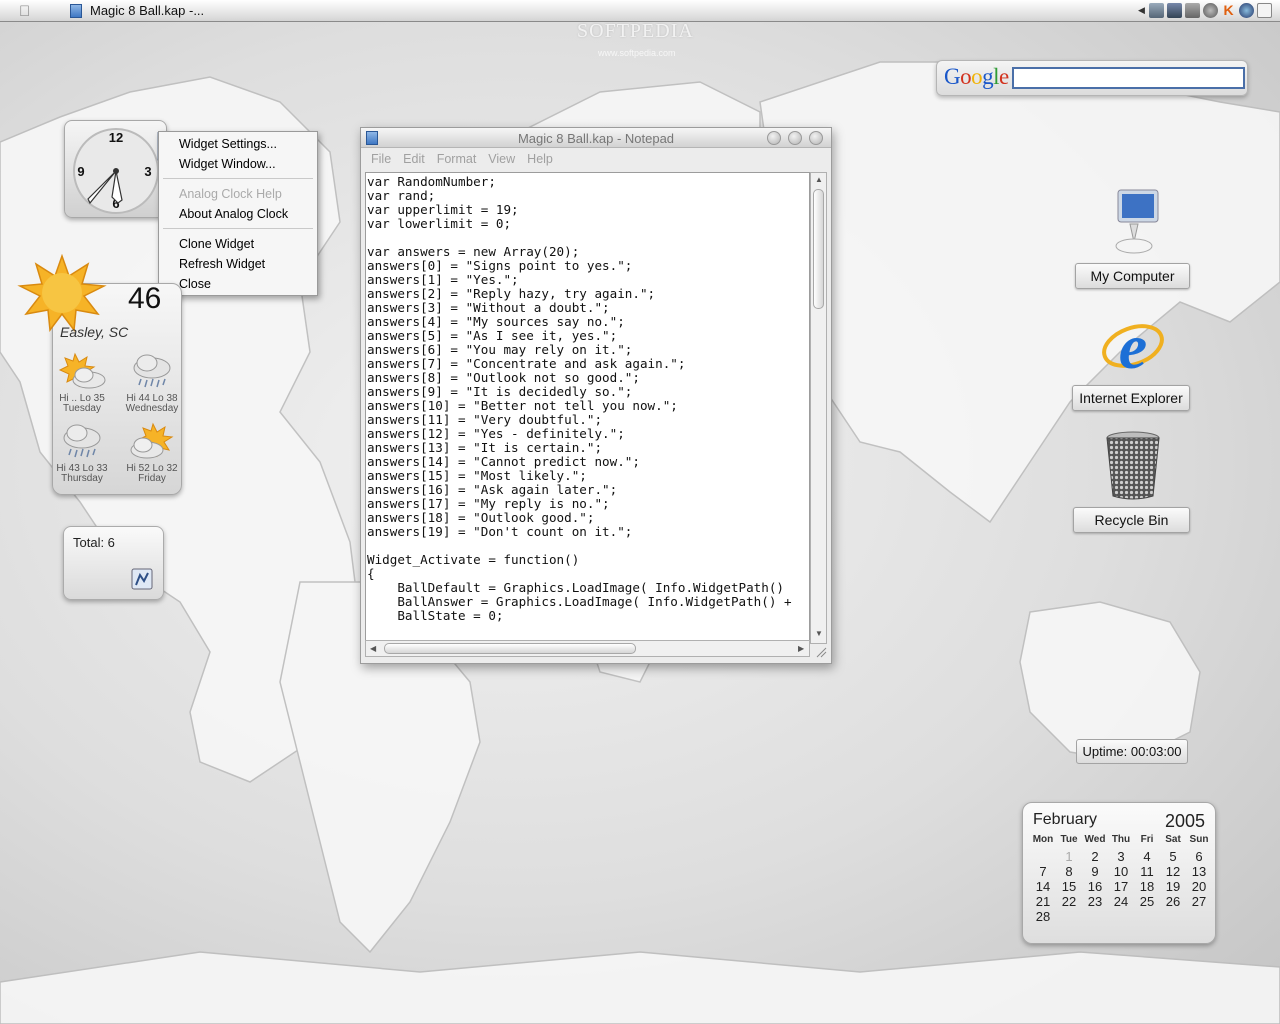 This screenshot has width=1280, height=1024. Describe the element at coordinates (1199, 856) in the screenshot. I see `calendar-day: 6` at that location.